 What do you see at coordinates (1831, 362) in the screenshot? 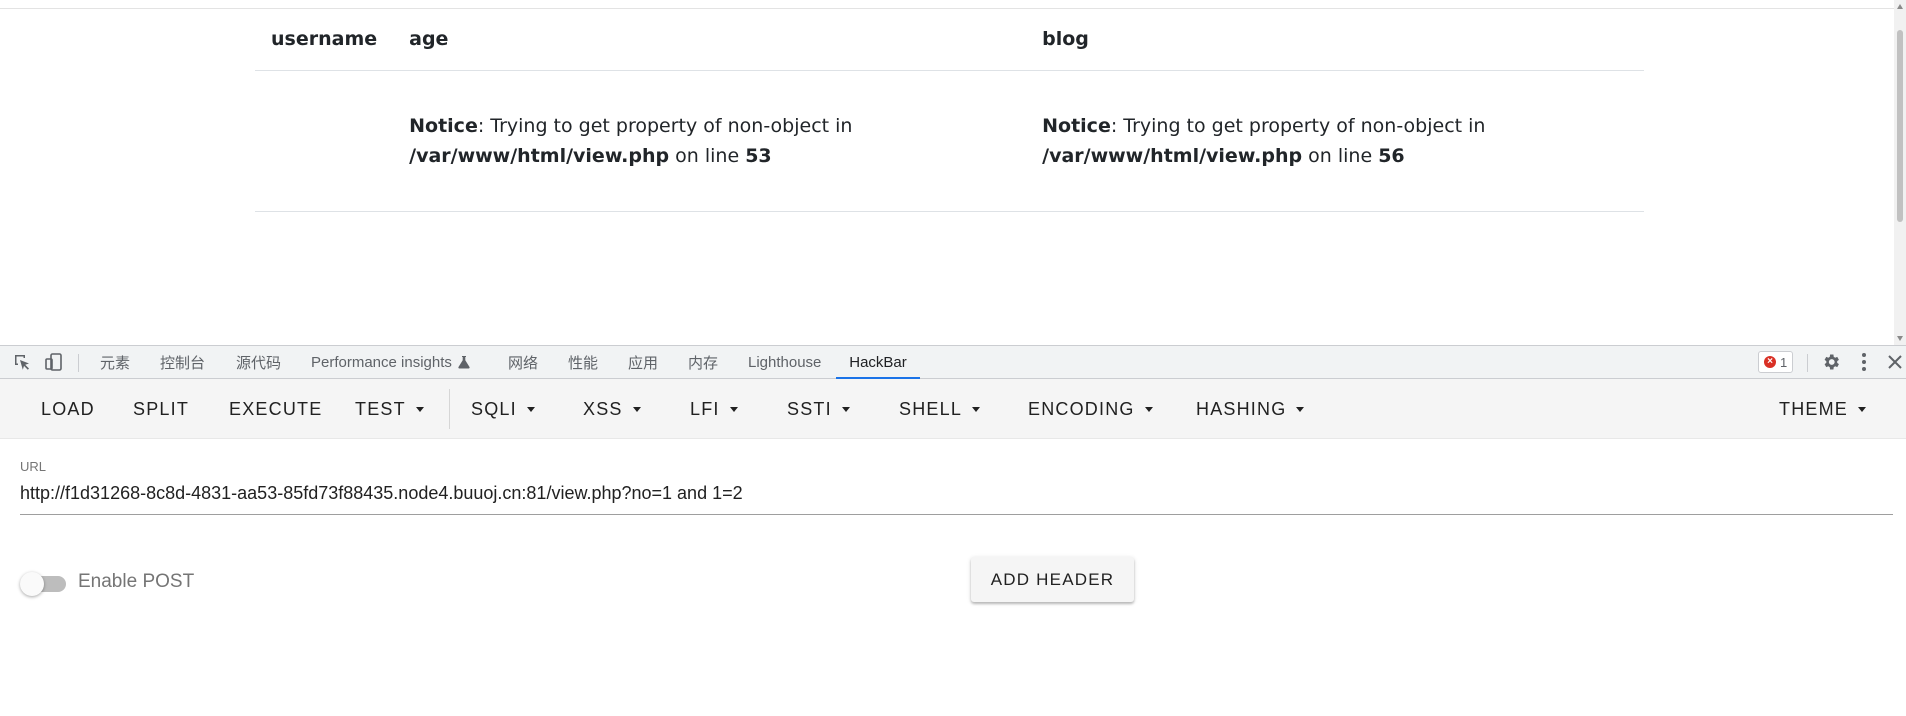
I see `gear-icon` at bounding box center [1831, 362].